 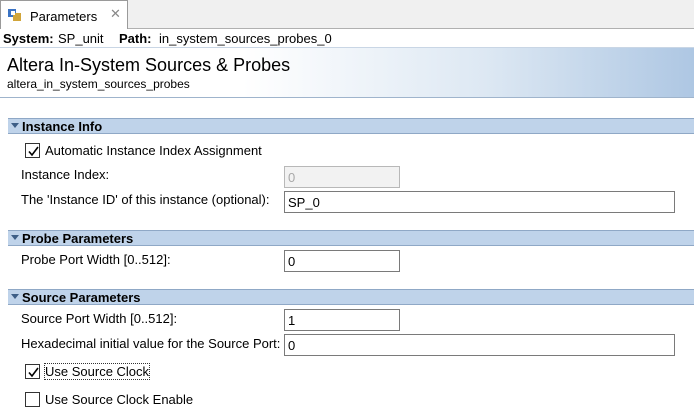 I want to click on section-title: Source Parameters, so click(x=81, y=297).